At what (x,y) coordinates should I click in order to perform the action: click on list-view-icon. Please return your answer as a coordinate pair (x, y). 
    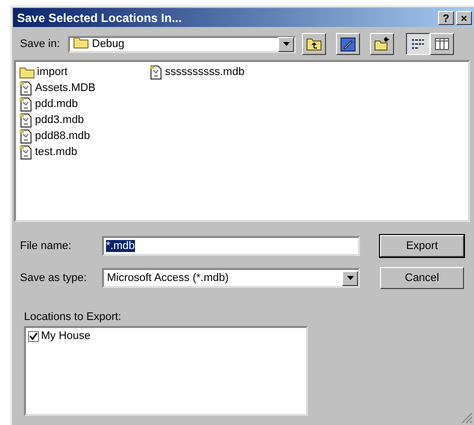
    Looking at the image, I should click on (418, 44).